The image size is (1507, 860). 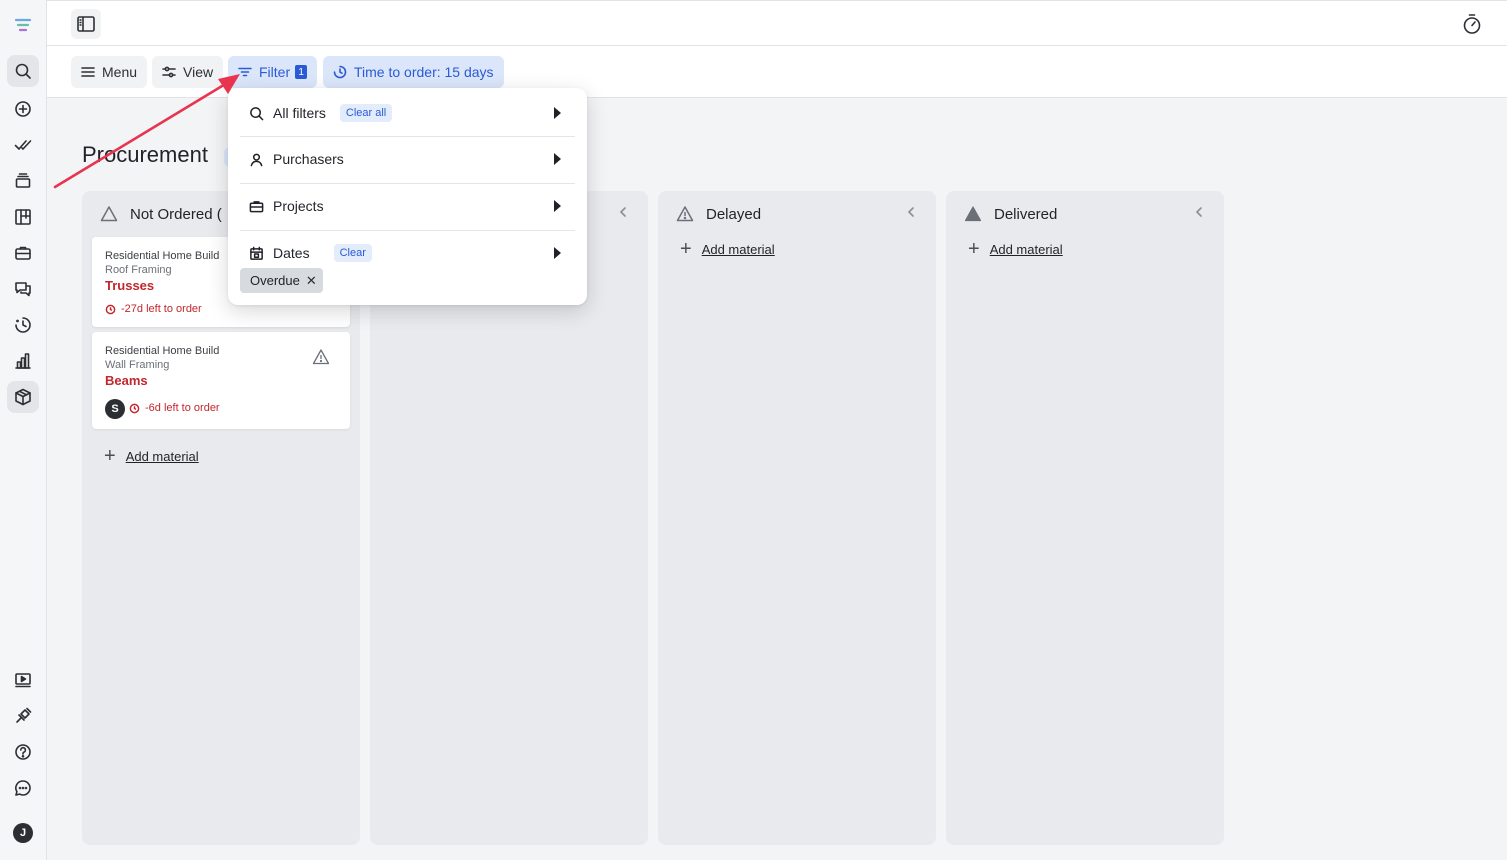 What do you see at coordinates (169, 72) in the screenshot?
I see `sliders-icon` at bounding box center [169, 72].